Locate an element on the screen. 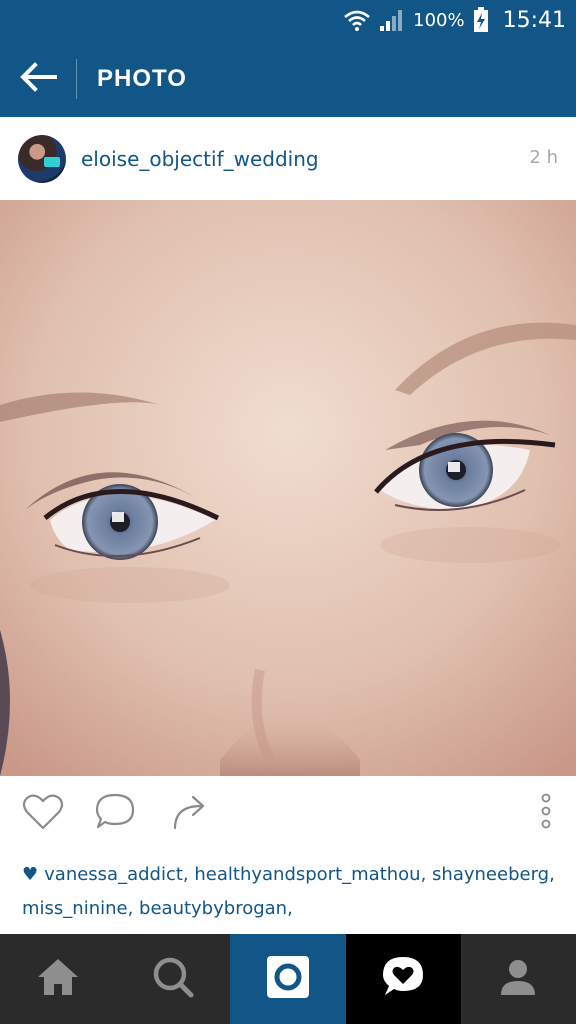 The width and height of the screenshot is (576, 1024). like-button is located at coordinates (43, 814).